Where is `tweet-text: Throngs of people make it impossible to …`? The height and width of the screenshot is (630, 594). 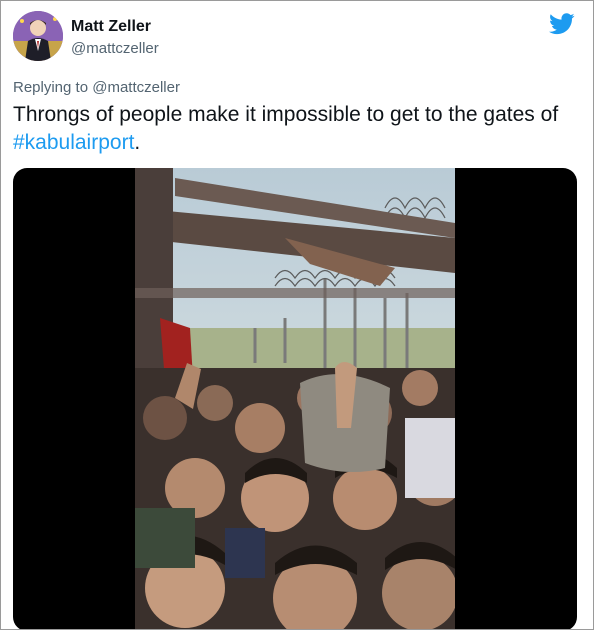 tweet-text: Throngs of people make it impossible to … is located at coordinates (296, 129).